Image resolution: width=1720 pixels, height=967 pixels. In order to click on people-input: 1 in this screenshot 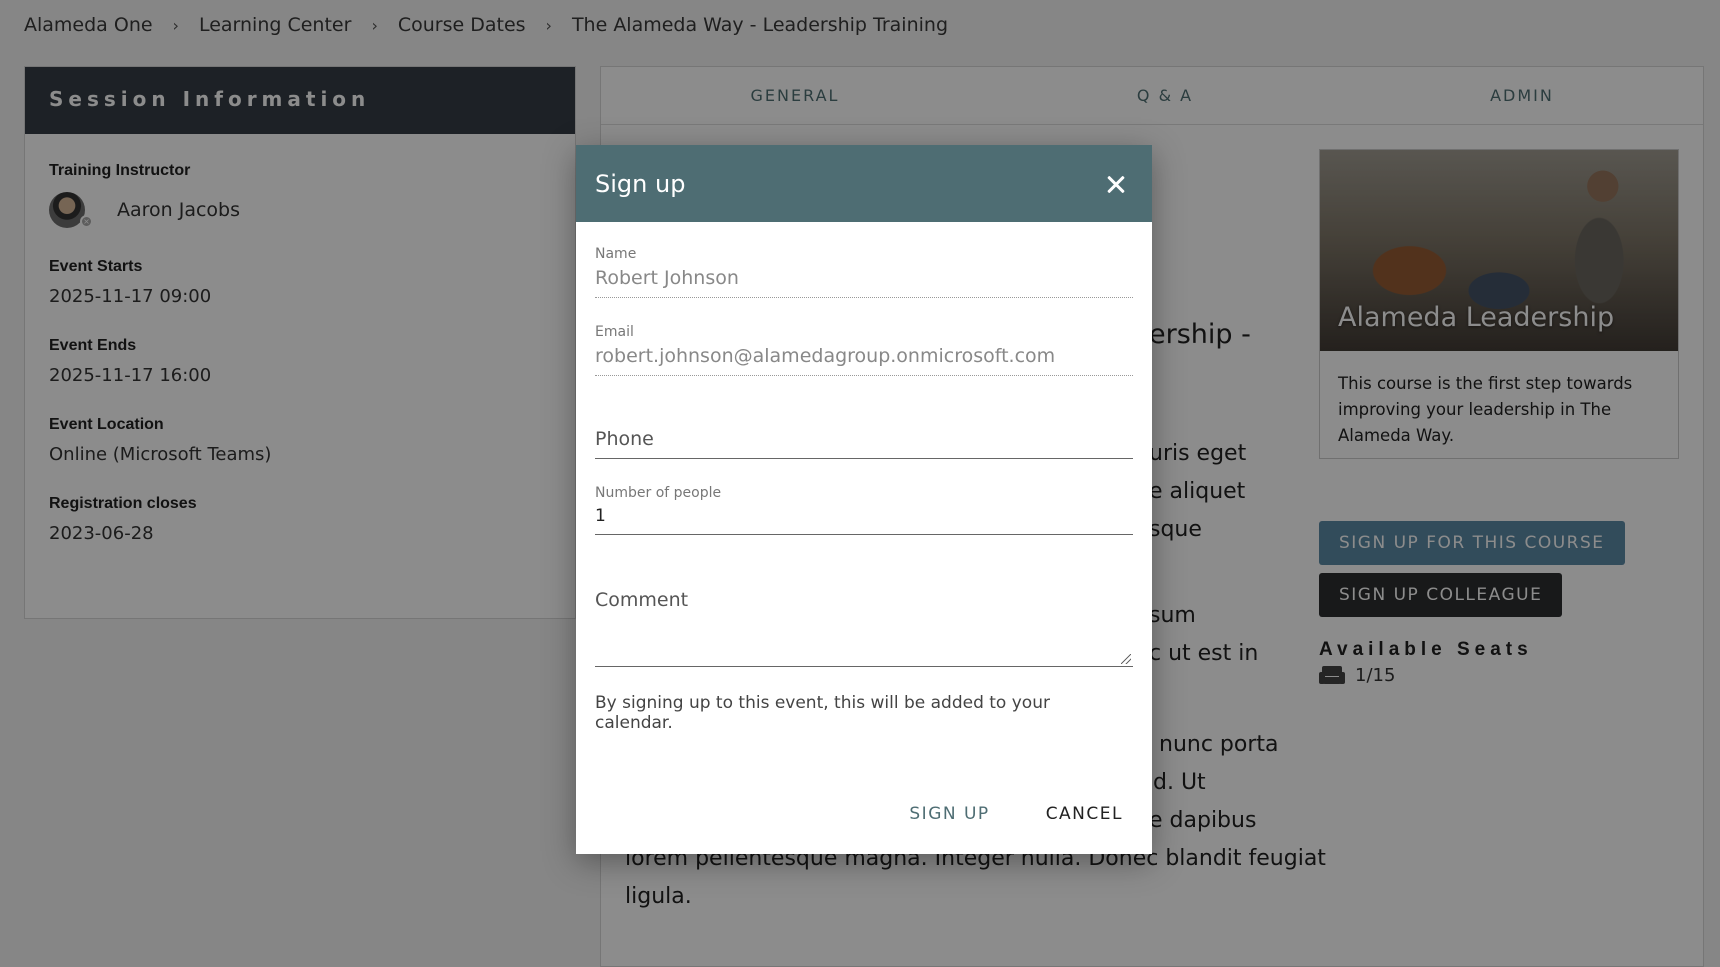, I will do `click(864, 518)`.